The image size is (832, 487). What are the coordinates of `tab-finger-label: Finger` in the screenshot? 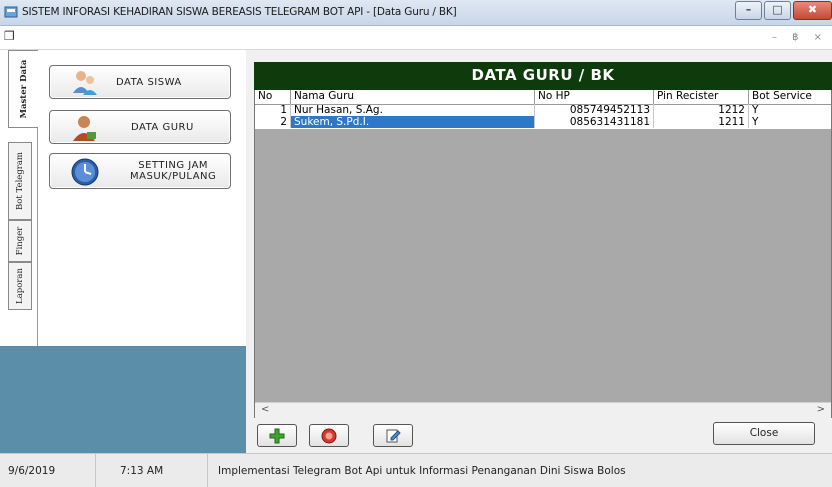 It's located at (20, 241).